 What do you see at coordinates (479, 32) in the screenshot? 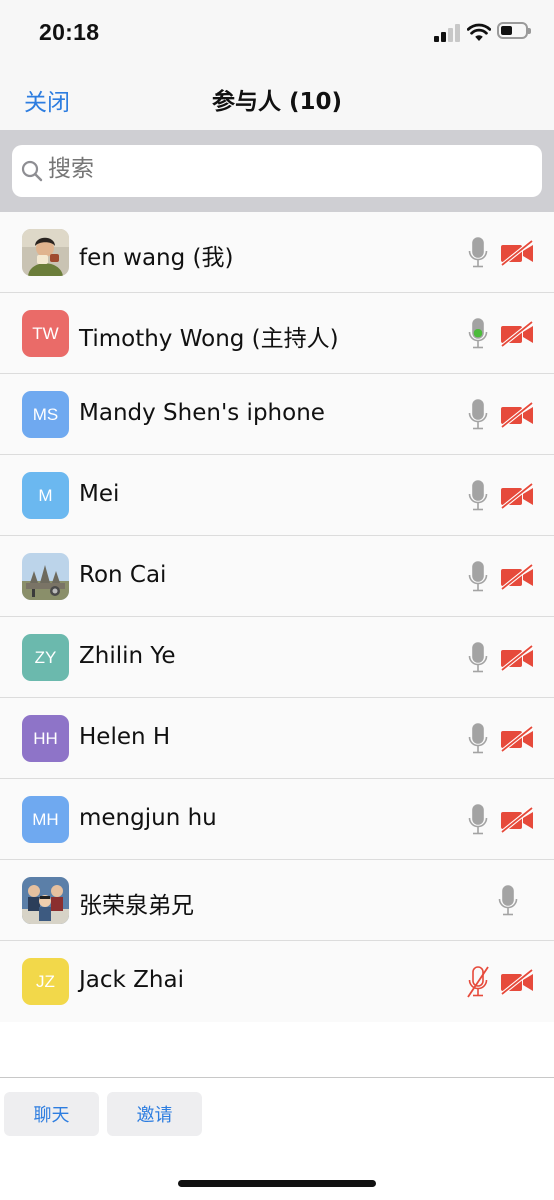
I see `wifi-icon` at bounding box center [479, 32].